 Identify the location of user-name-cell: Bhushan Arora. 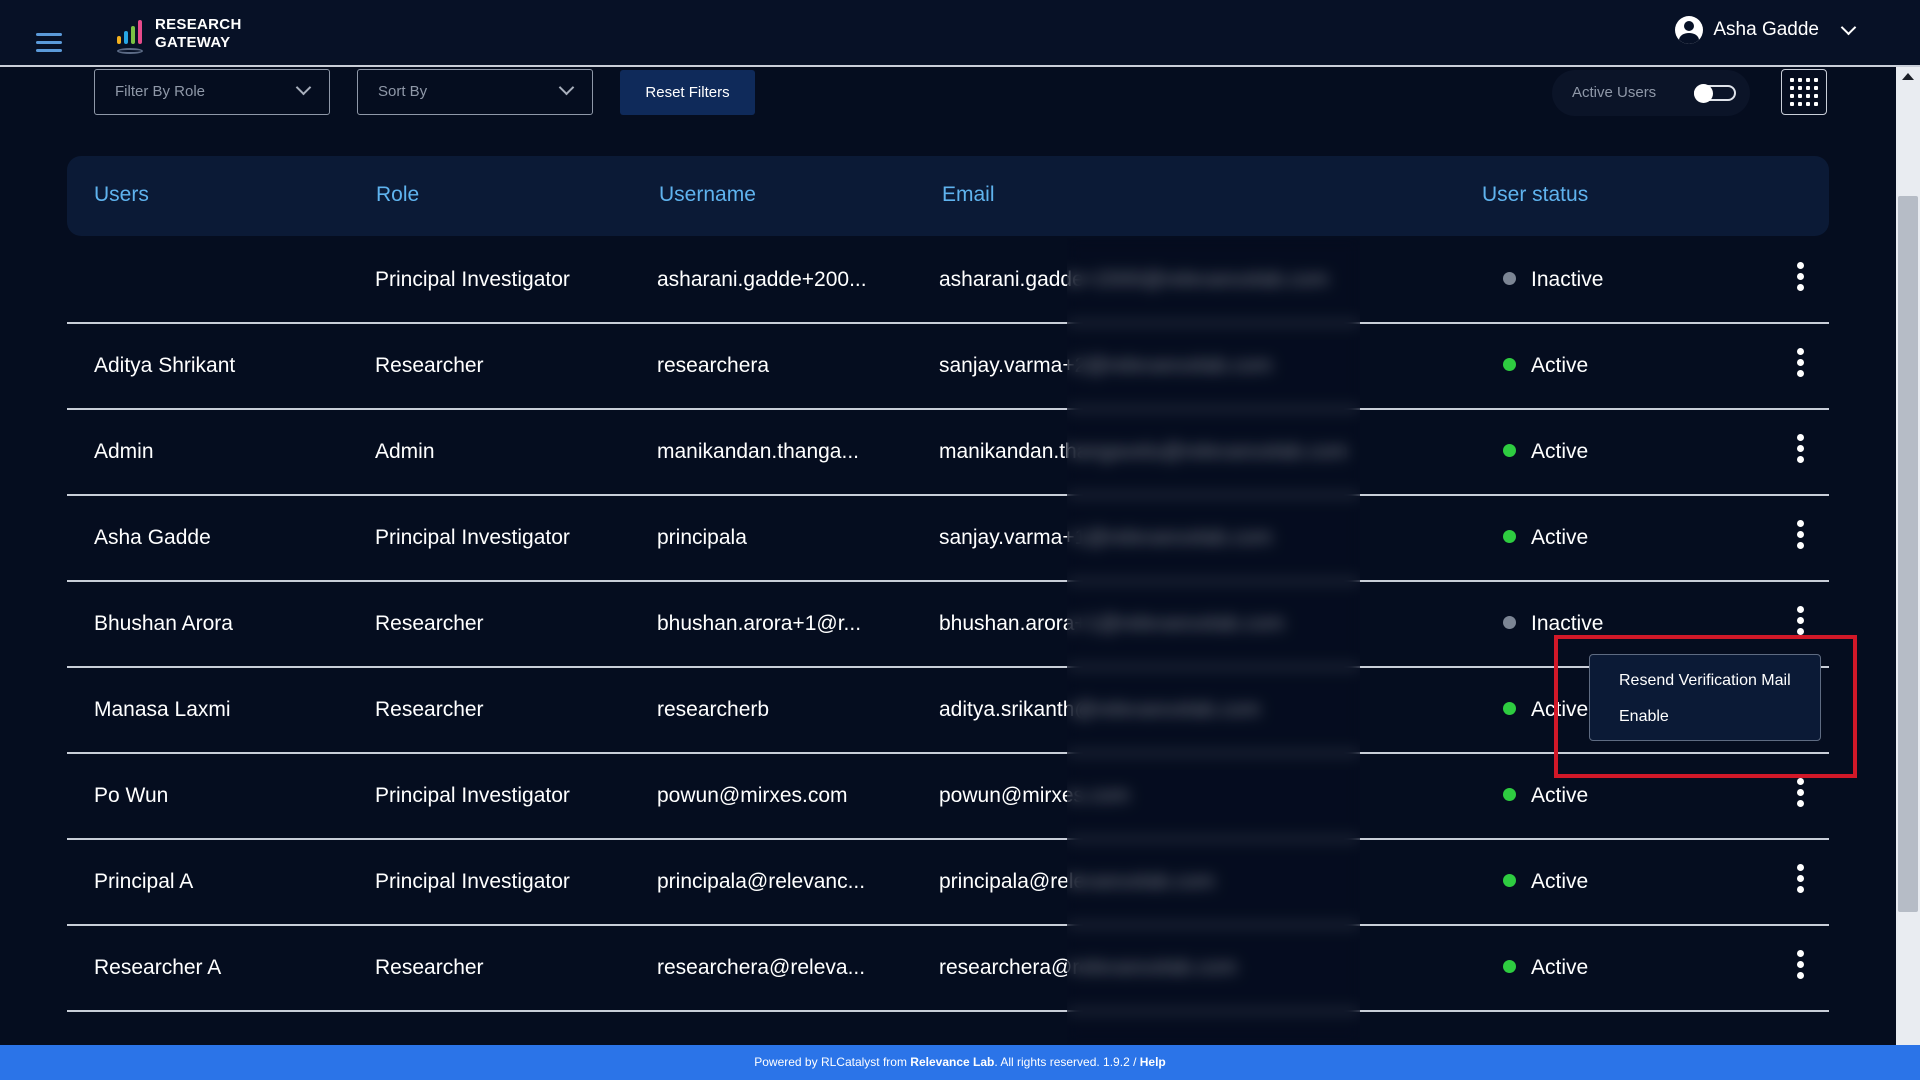
(163, 623).